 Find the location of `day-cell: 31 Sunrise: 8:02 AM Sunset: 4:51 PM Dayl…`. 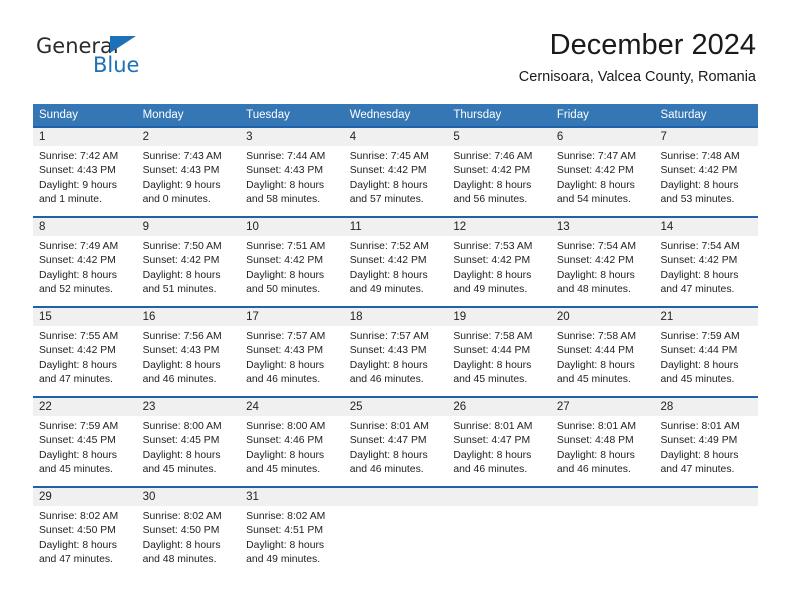

day-cell: 31 Sunrise: 8:02 AM Sunset: 4:51 PM Dayl… is located at coordinates (292, 532).